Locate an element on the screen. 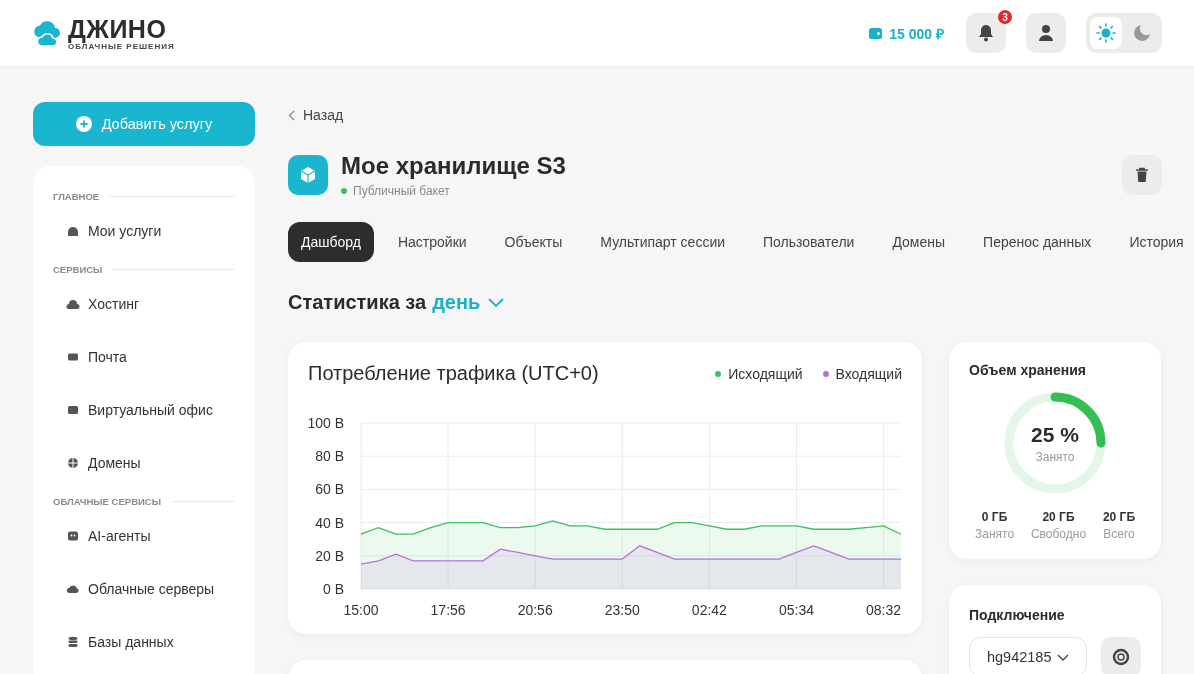  delete-button is located at coordinates (1142, 175).